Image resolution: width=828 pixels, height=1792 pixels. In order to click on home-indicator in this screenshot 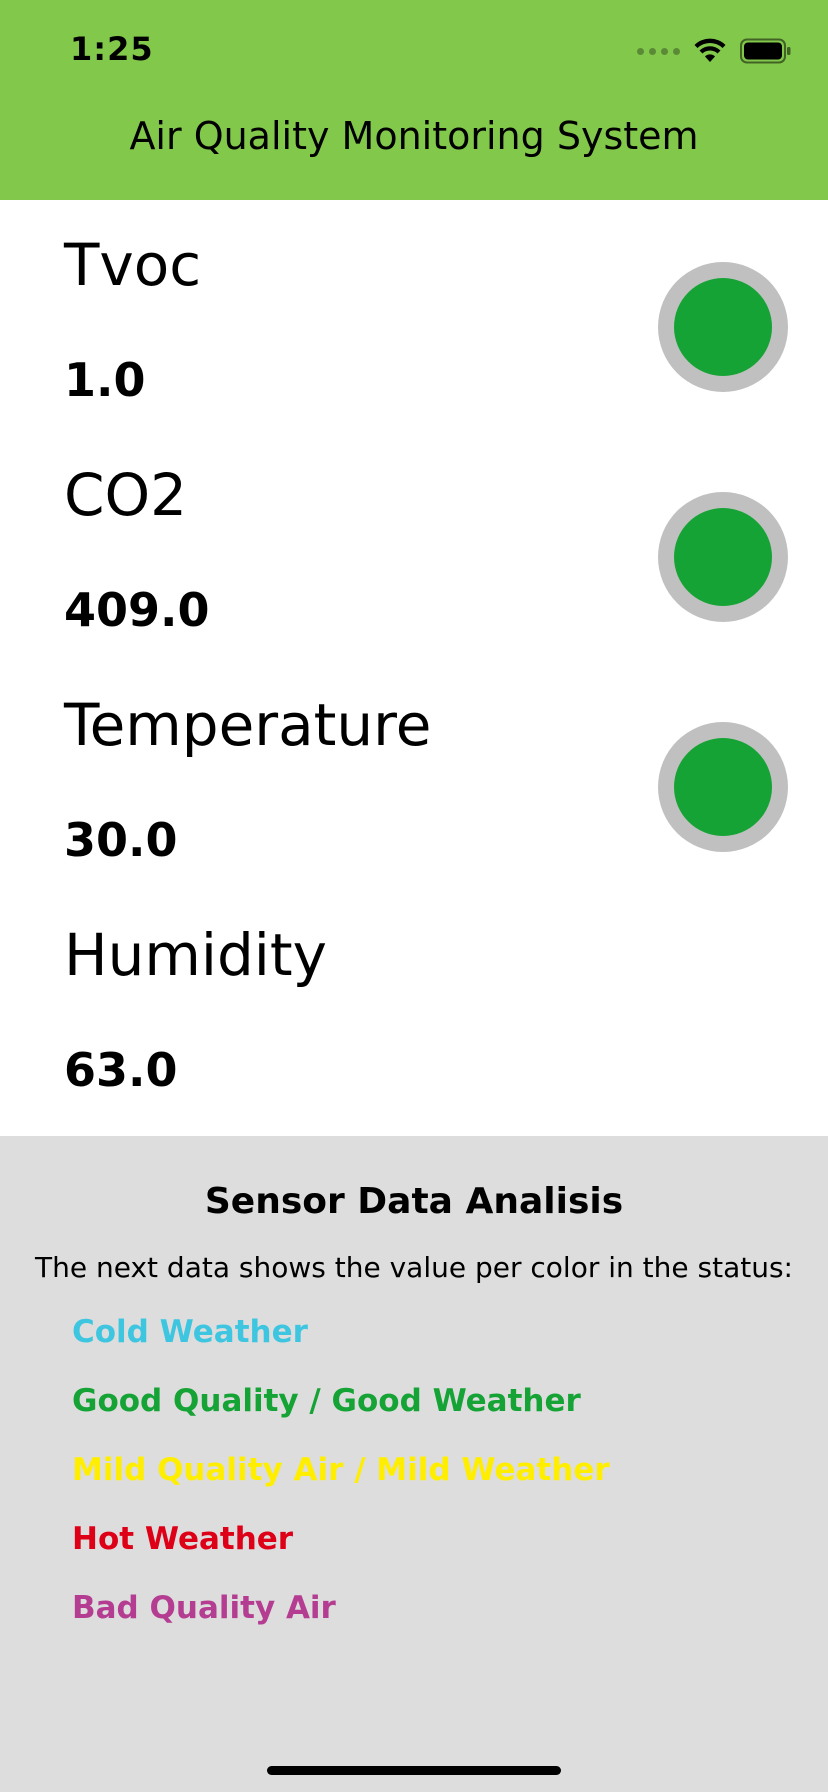, I will do `click(414, 1770)`.